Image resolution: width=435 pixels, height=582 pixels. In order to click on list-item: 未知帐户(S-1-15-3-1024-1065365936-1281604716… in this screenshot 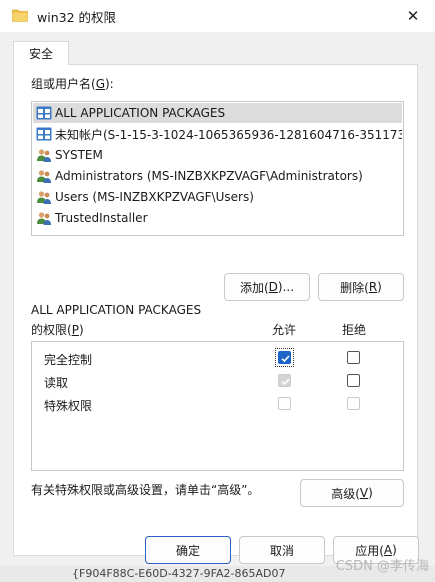, I will do `click(217, 134)`.